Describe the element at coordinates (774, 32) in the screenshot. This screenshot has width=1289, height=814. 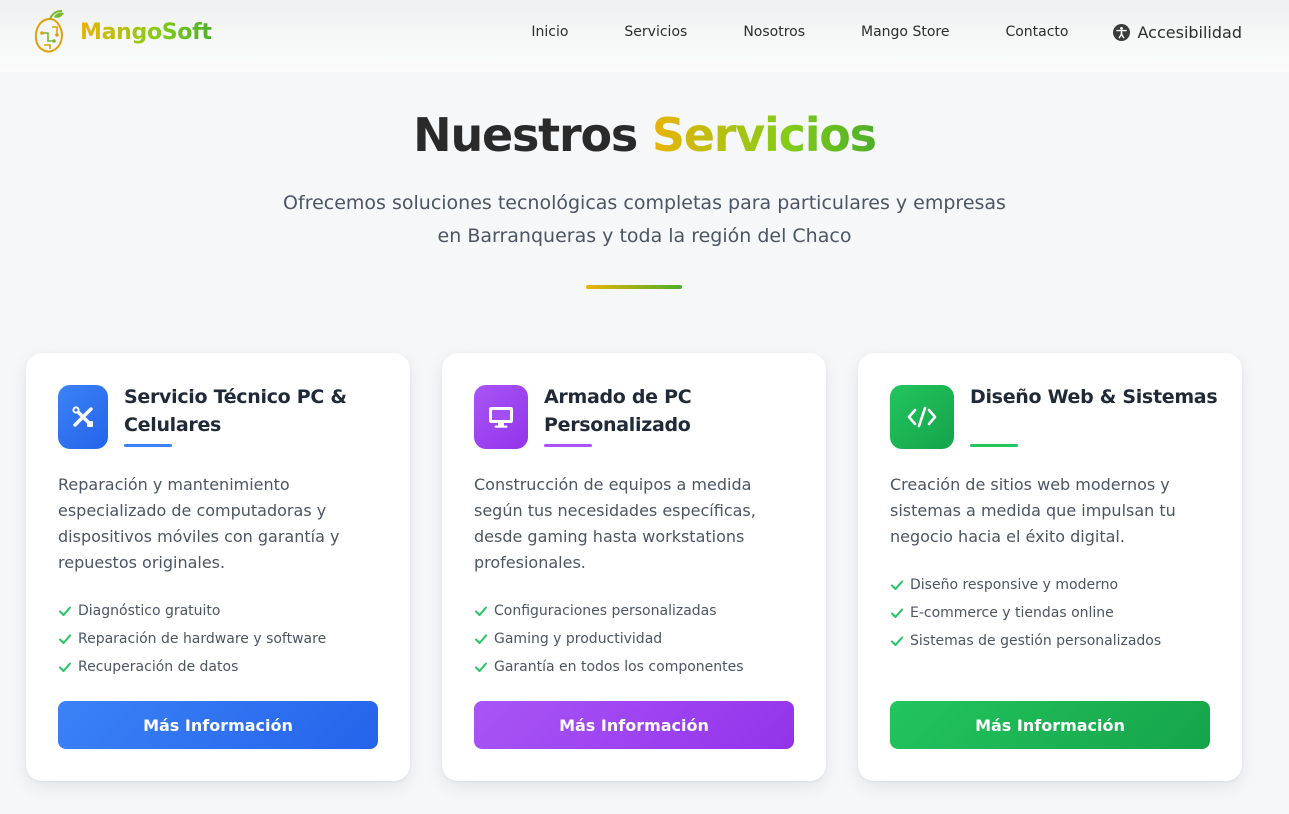
I see `nav-nosotros: Nosotros` at that location.